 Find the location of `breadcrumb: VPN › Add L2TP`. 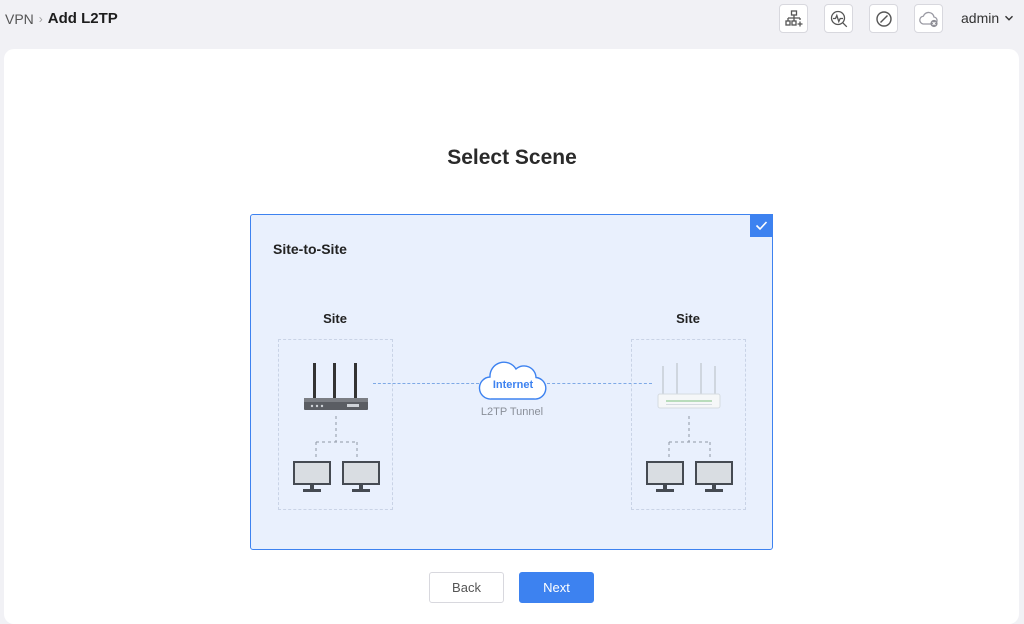

breadcrumb: VPN › Add L2TP is located at coordinates (61, 18).